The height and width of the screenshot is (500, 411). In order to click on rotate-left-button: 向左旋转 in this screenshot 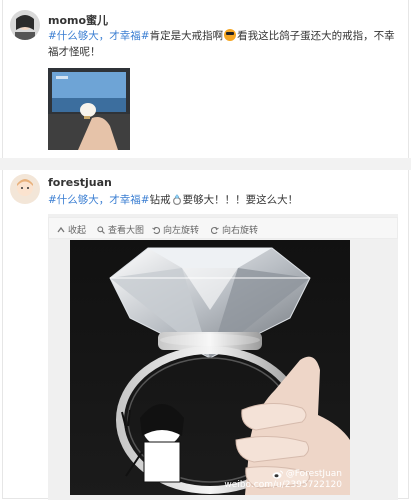, I will do `click(175, 229)`.